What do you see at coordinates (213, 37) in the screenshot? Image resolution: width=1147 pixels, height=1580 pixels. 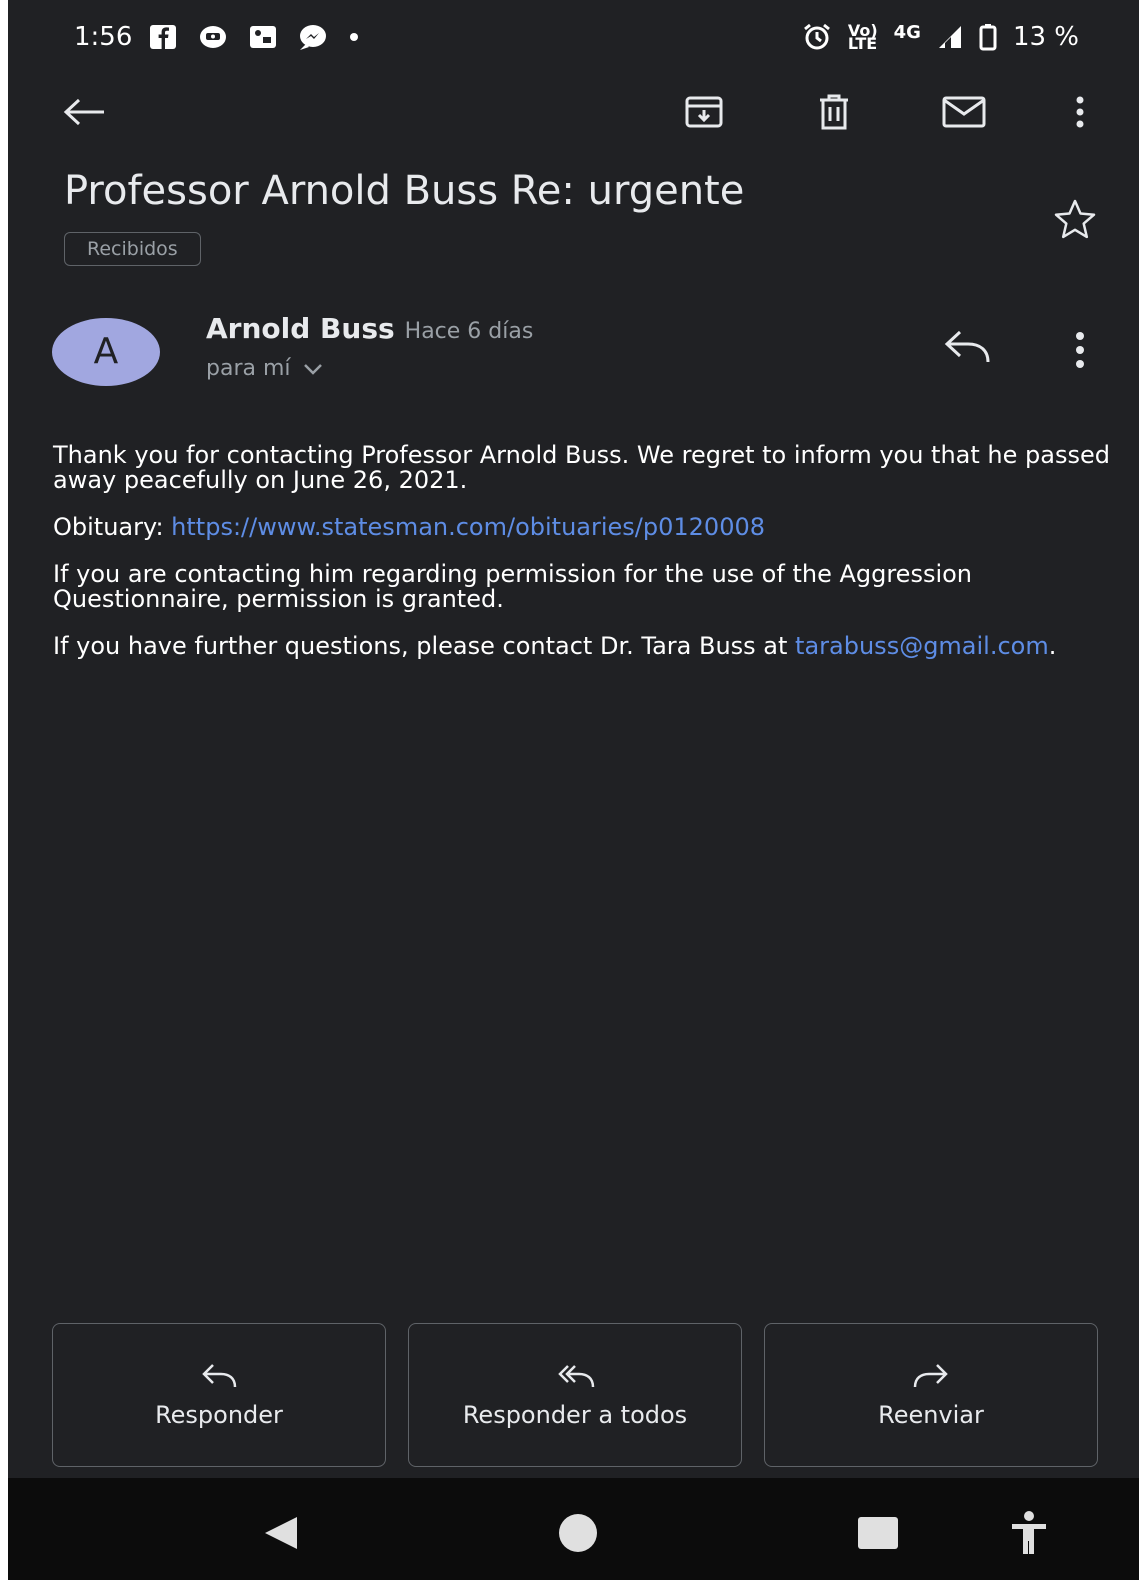 I see `chat-app-icon` at bounding box center [213, 37].